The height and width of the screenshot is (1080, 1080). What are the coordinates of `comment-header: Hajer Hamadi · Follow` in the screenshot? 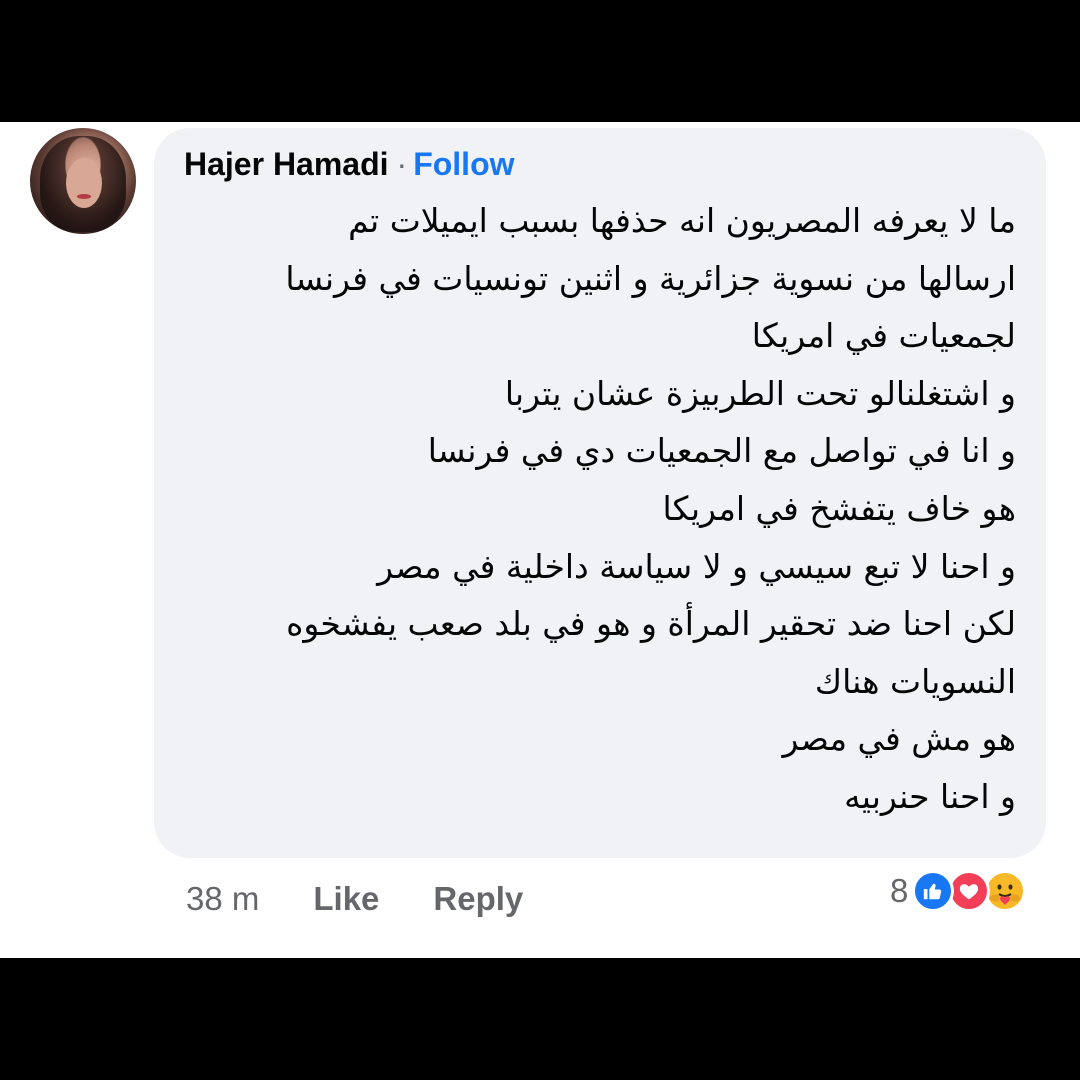 It's located at (349, 164).